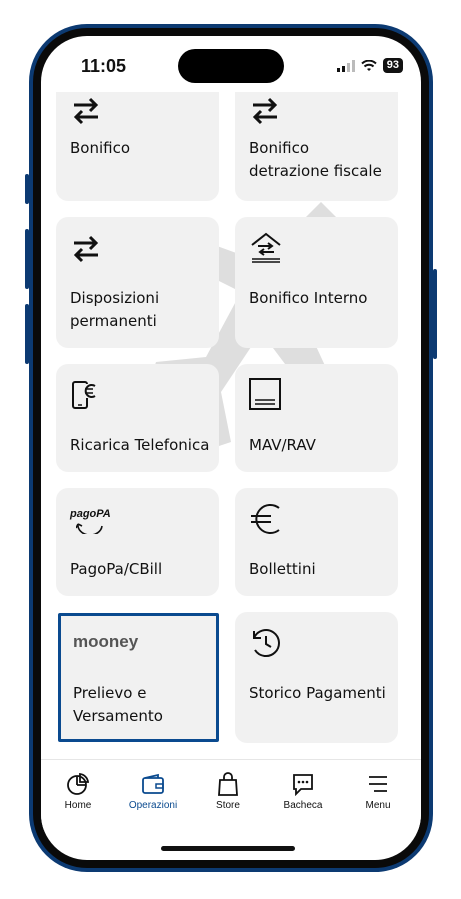 The height and width of the screenshot is (899, 461). Describe the element at coordinates (315, 159) in the screenshot. I see `tile-label: Bonifico detrazione fiscale` at that location.